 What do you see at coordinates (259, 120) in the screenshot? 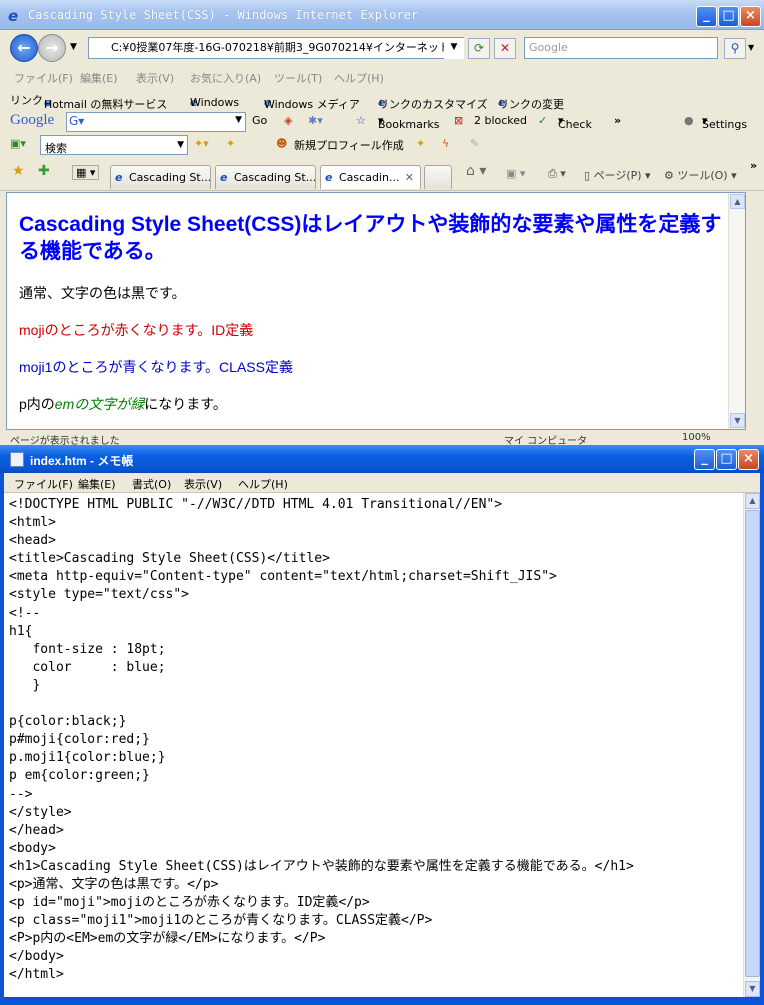
I see `google-go-button: Go` at bounding box center [259, 120].